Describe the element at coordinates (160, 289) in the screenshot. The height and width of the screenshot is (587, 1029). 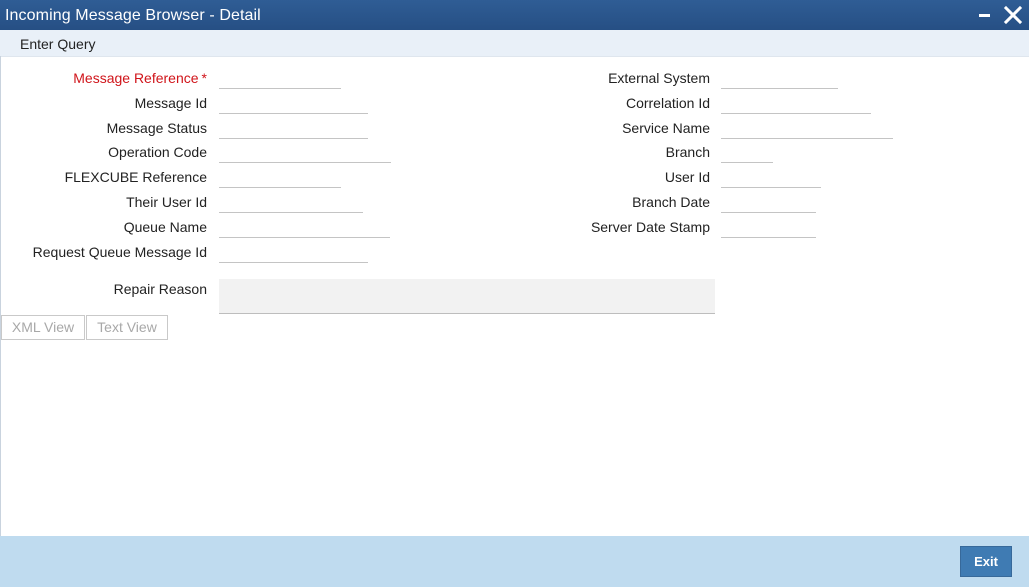
I see `repair-reason-label: Repair Reason` at that location.